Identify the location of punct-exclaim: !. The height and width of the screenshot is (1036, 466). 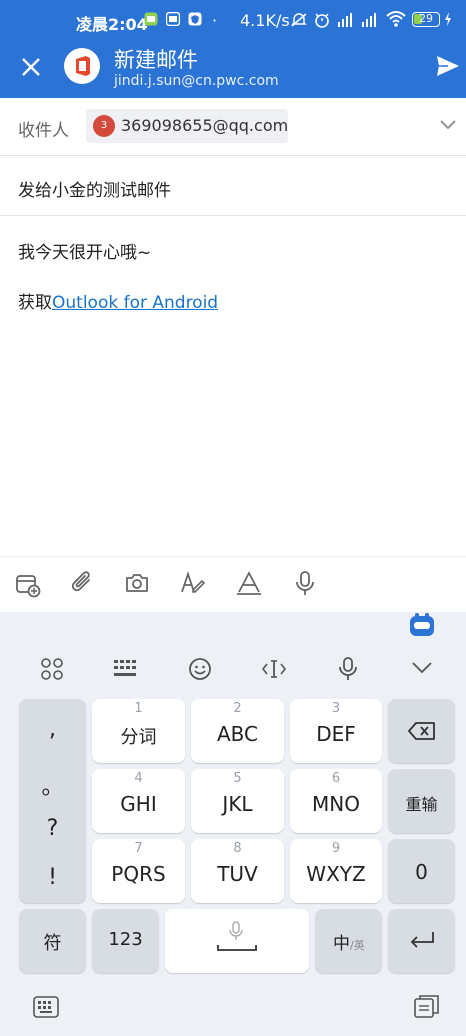
(52, 877).